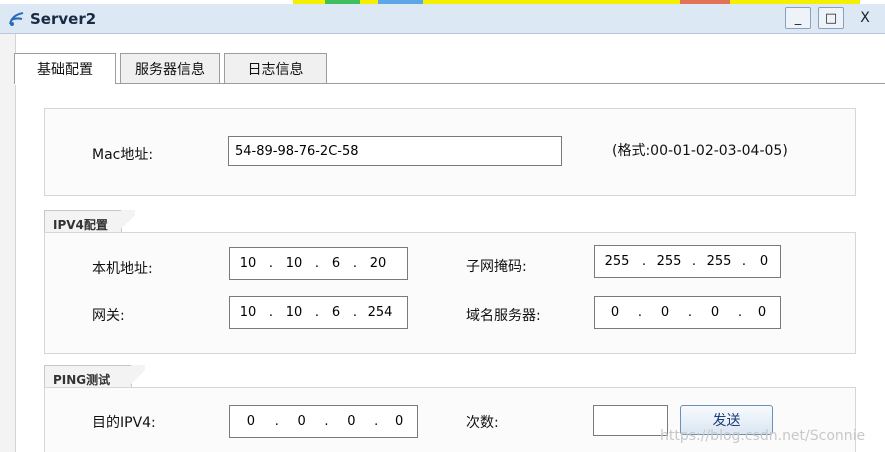 The image size is (885, 452). Describe the element at coordinates (395, 151) in the screenshot. I see `mac-address-input: 54-89-98-76-2C-58` at that location.